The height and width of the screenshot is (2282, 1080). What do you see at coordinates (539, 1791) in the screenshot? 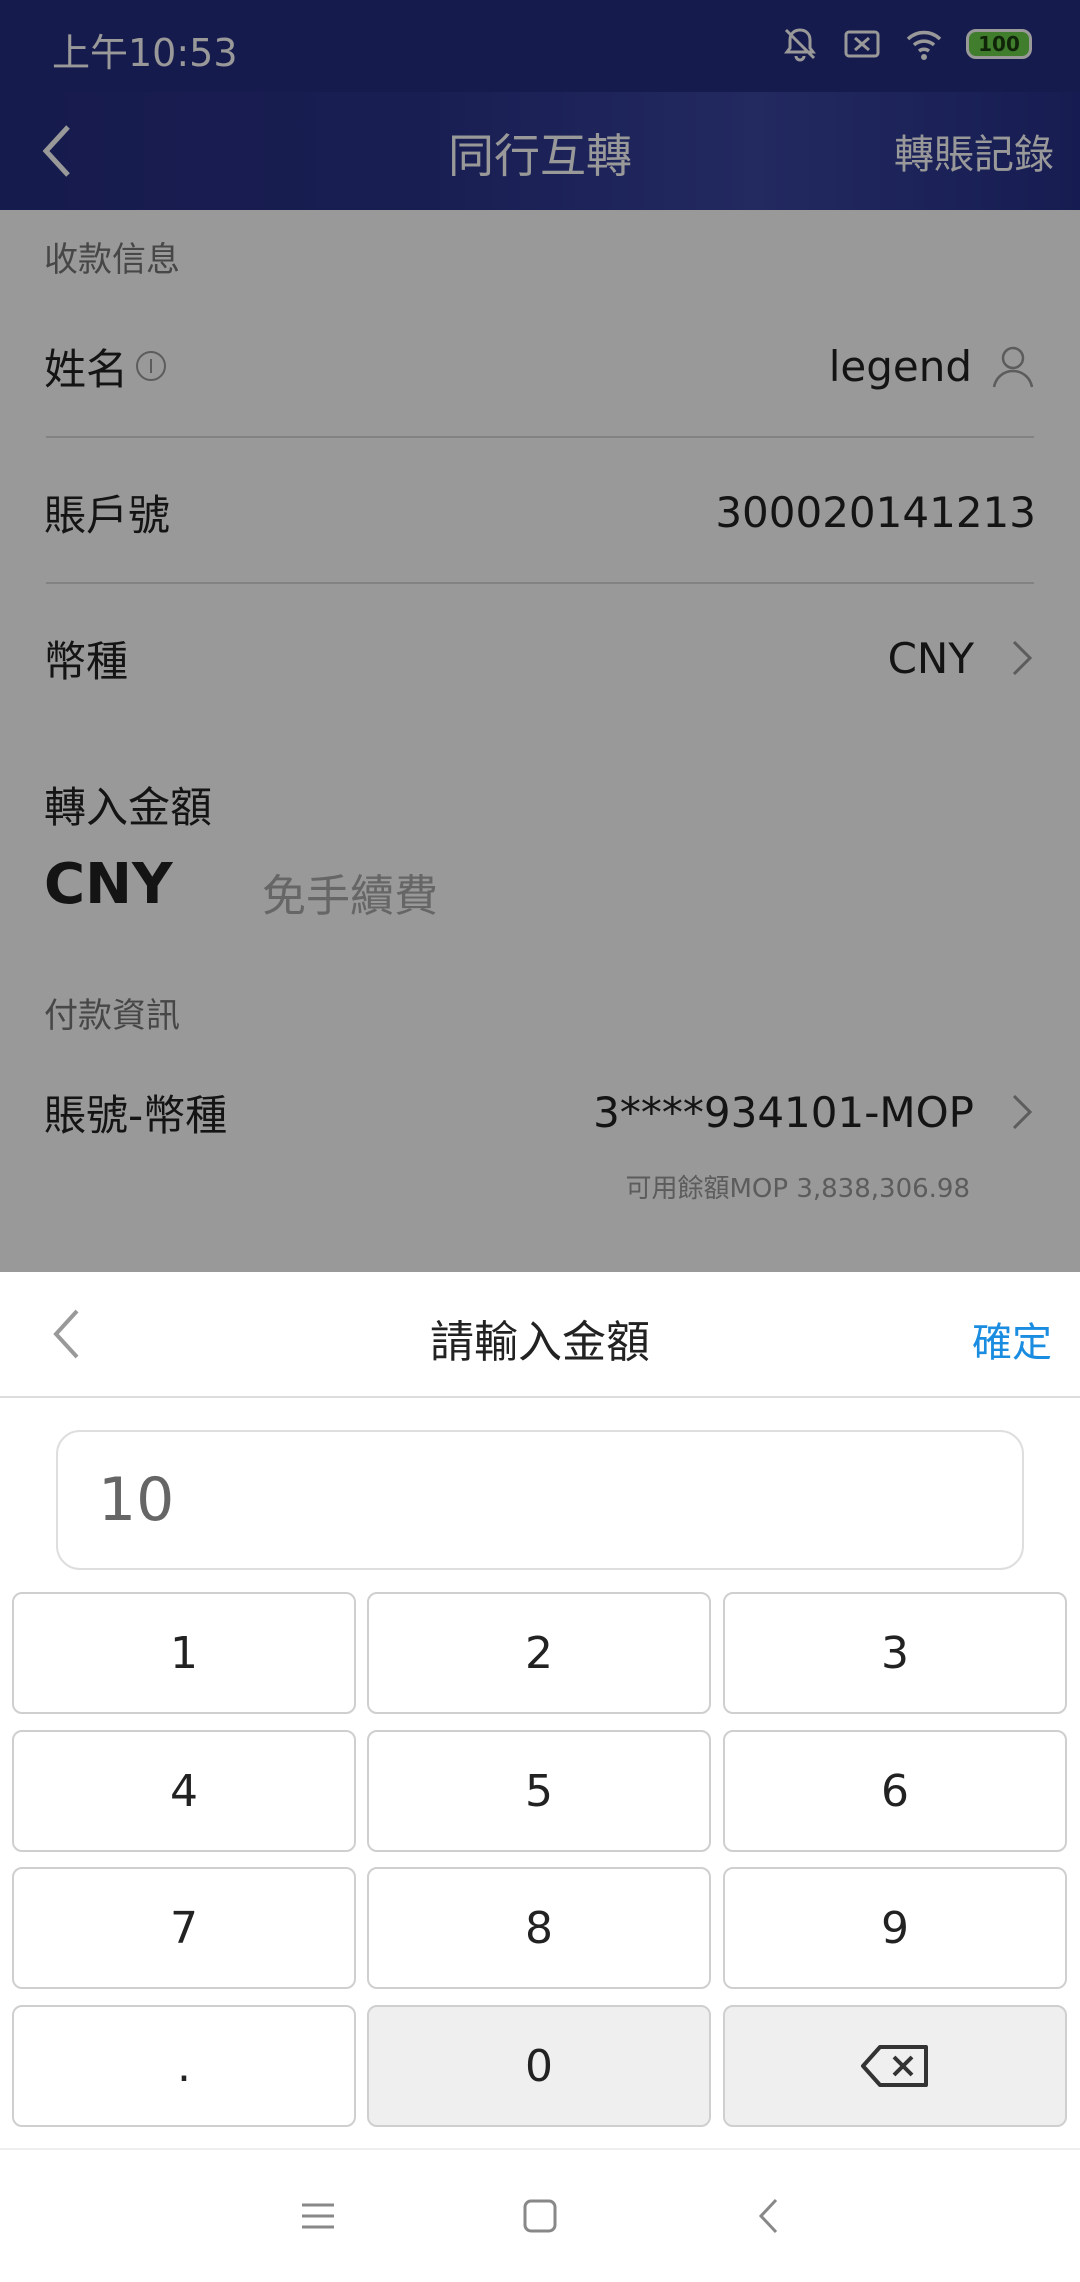
I see `key-5: 5` at bounding box center [539, 1791].